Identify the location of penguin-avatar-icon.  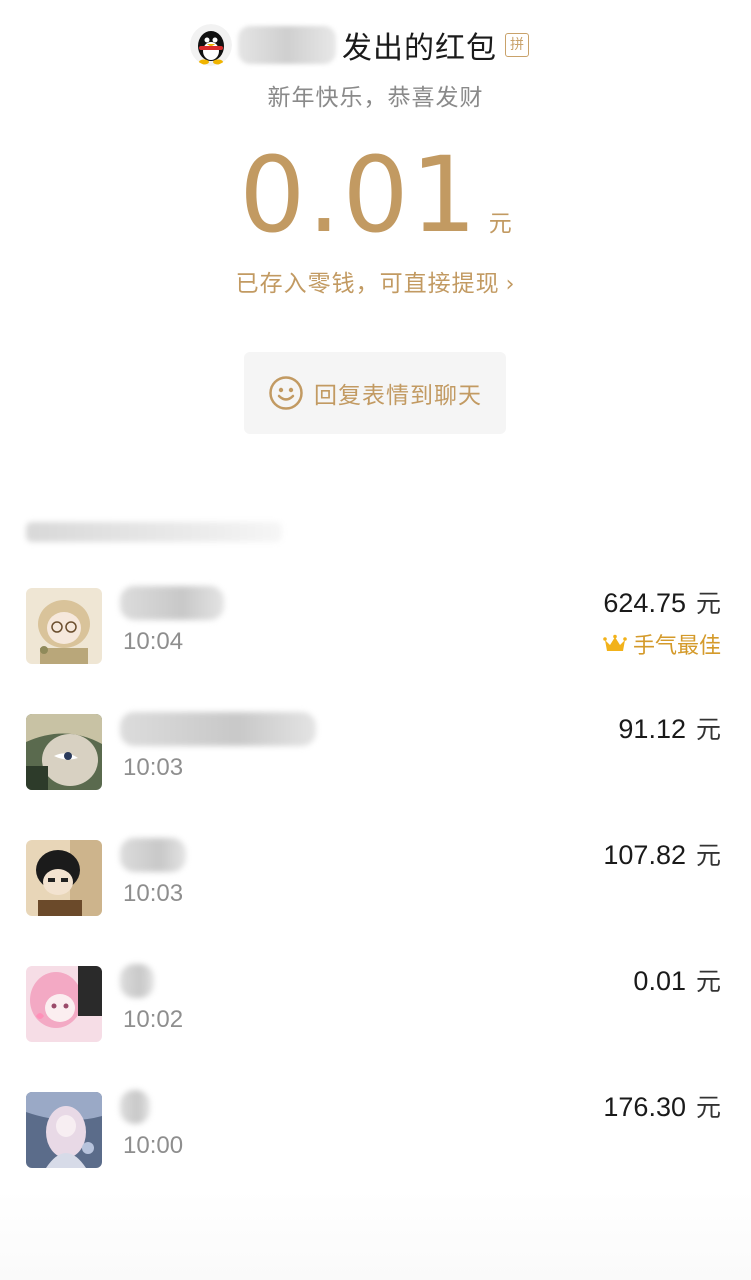
(211, 45).